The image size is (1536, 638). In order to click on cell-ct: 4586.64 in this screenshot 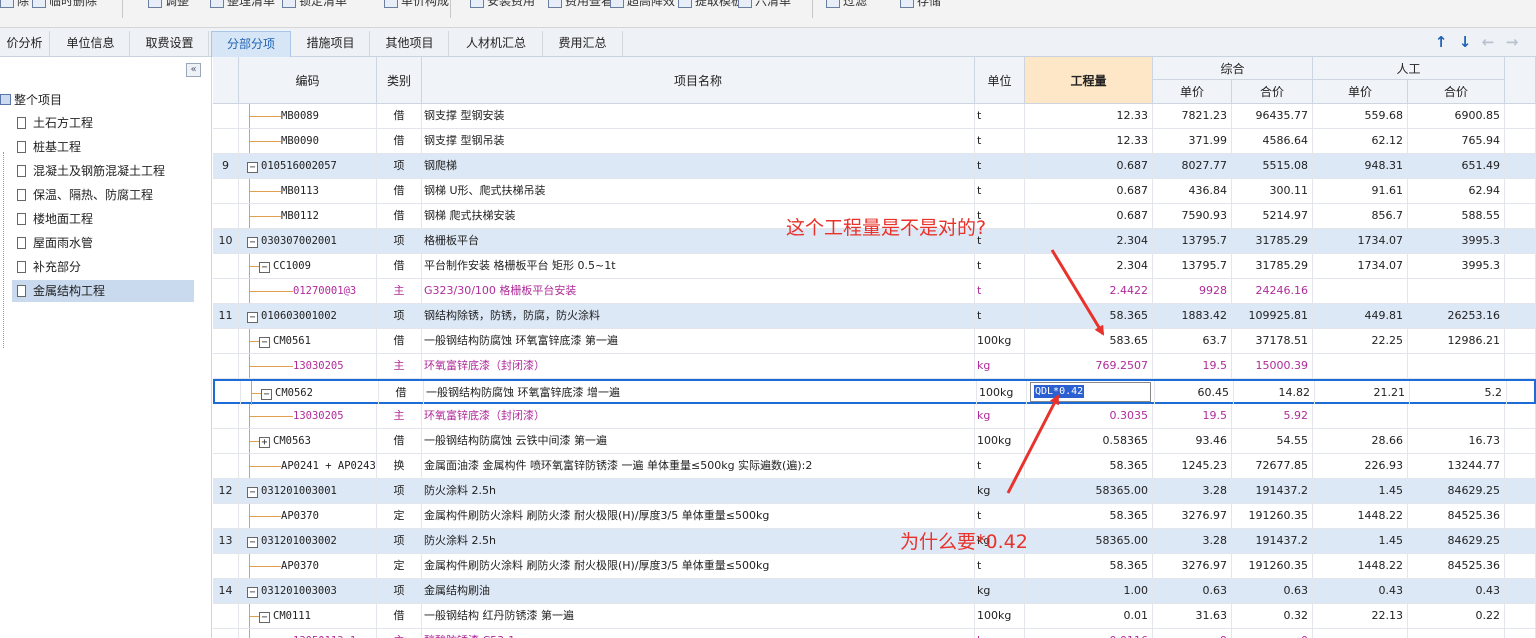, I will do `click(1272, 141)`.